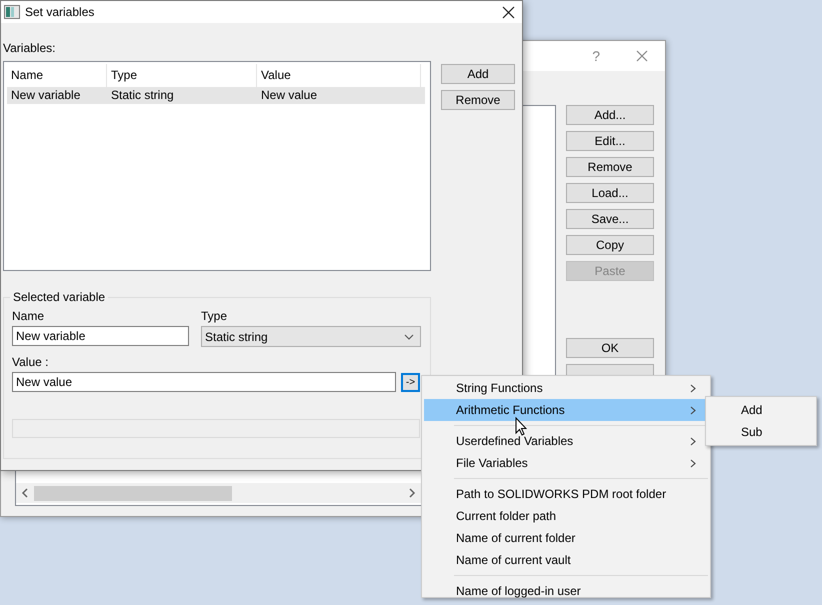 This screenshot has height=605, width=822. Describe the element at coordinates (59, 297) in the screenshot. I see `group-title: Selected variable` at that location.